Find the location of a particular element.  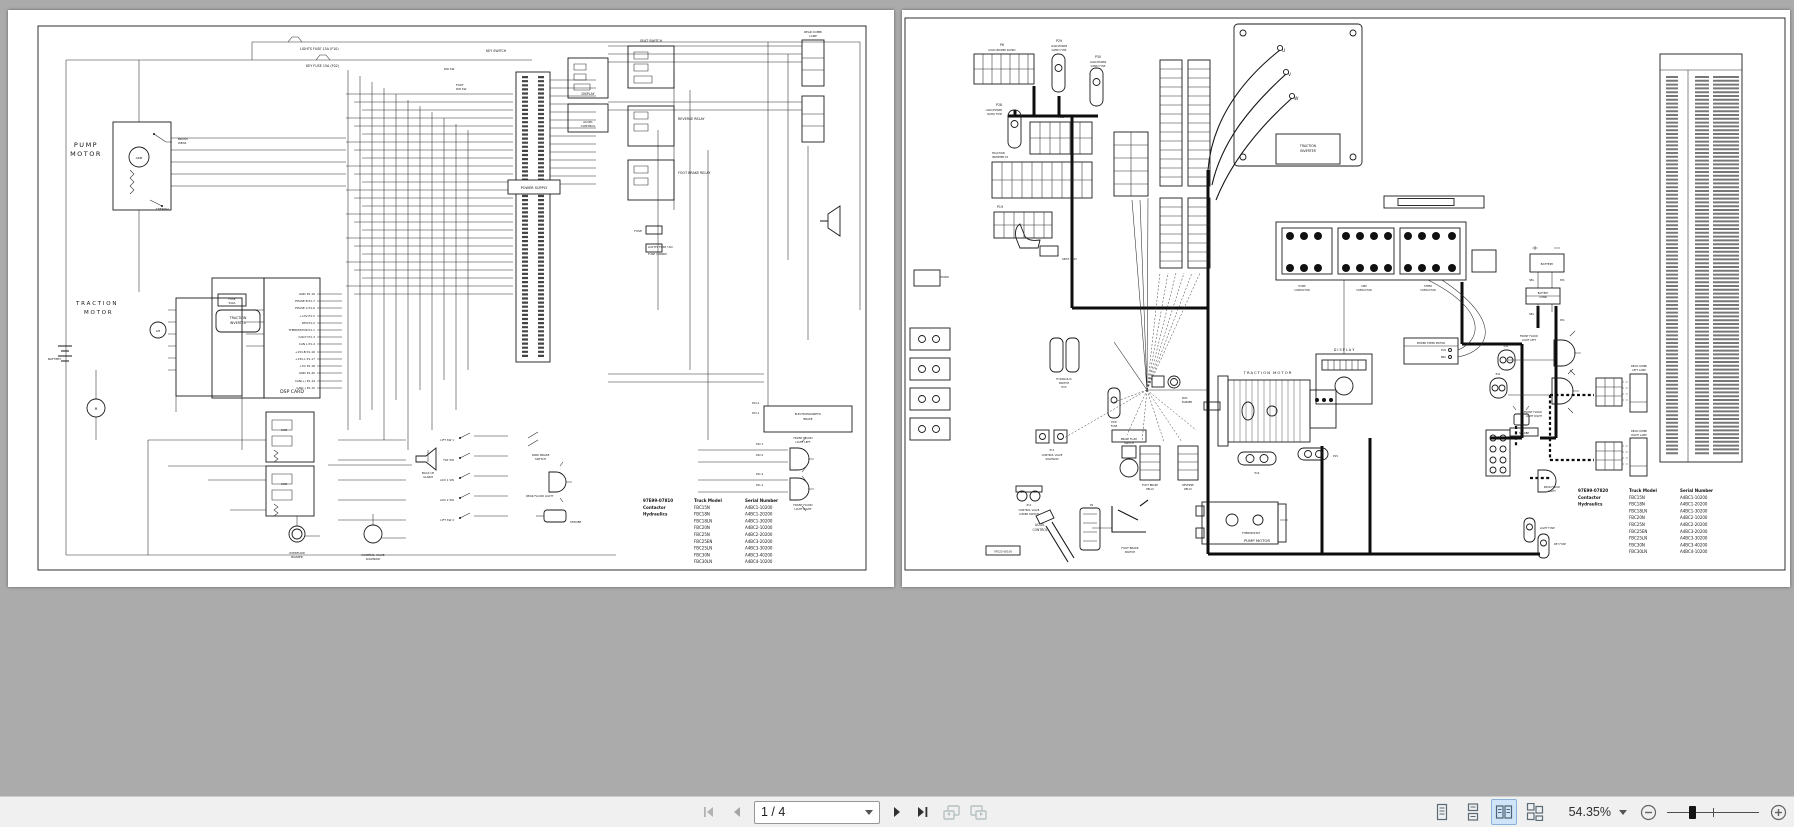

page-number-combobox: 1 / 4 is located at coordinates (817, 812).